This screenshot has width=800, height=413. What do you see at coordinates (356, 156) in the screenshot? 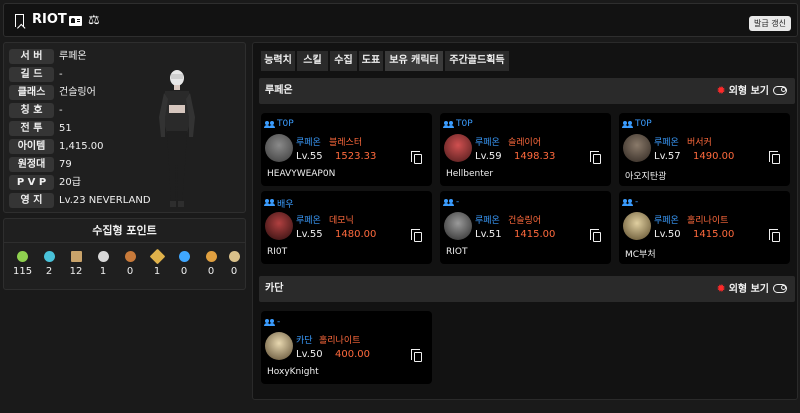
I see `character-item-level: 1523.33` at bounding box center [356, 156].